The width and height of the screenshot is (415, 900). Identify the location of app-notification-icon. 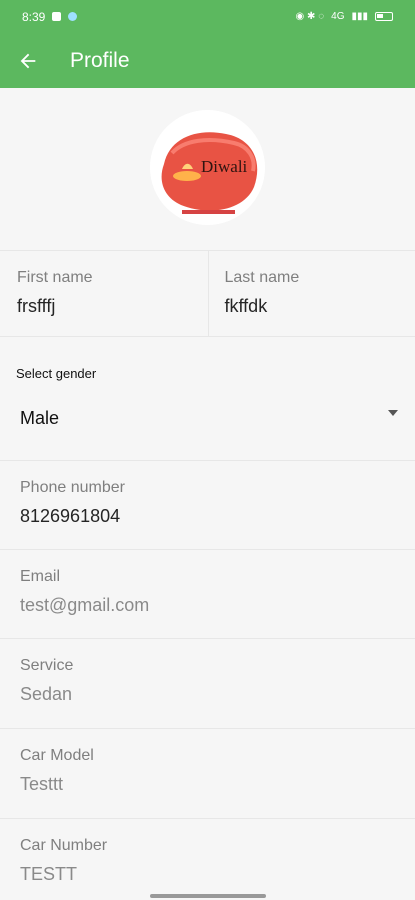
(73, 16).